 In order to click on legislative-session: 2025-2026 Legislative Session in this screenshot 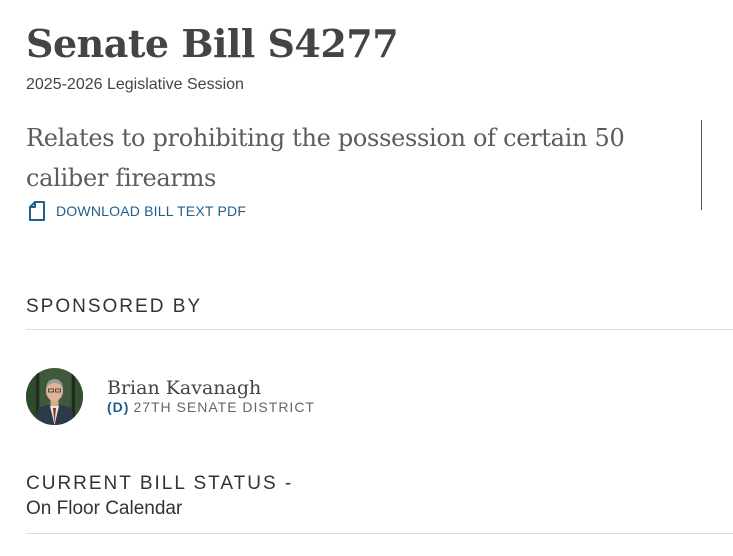, I will do `click(135, 84)`.